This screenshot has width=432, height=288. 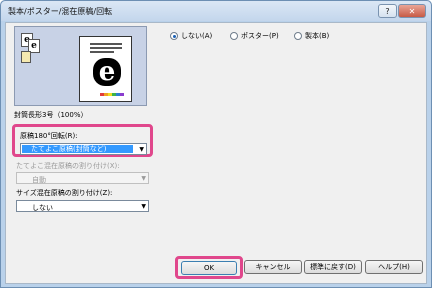 I want to click on document-stack-icon, so click(x=26, y=57).